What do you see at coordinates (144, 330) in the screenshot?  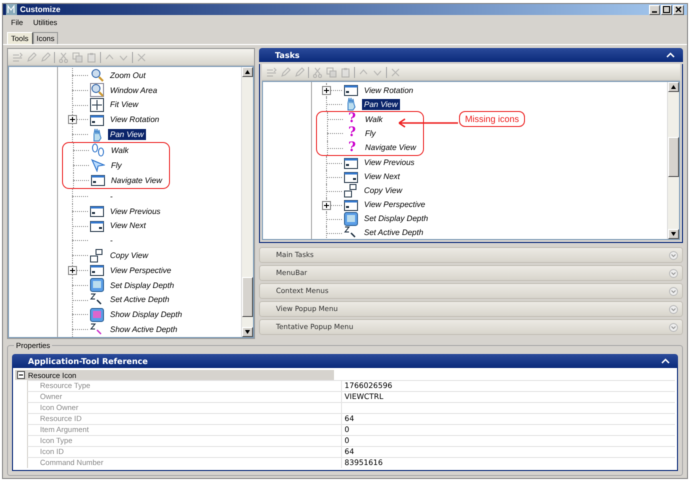 I see `tree-item: Show Active Depth` at bounding box center [144, 330].